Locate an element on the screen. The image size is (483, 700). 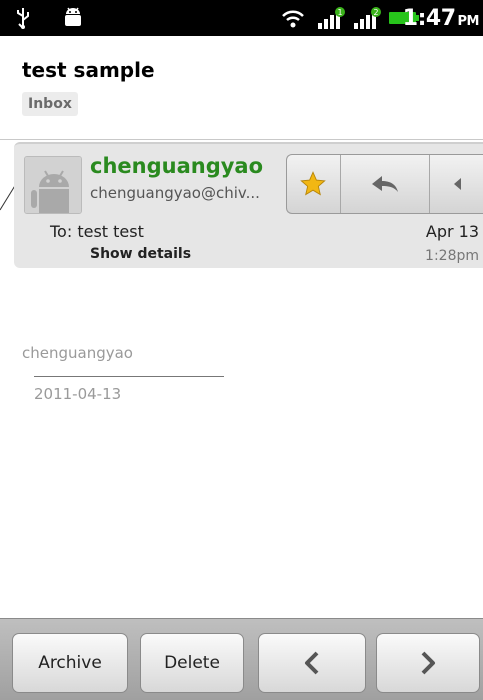
star-button is located at coordinates (314, 184).